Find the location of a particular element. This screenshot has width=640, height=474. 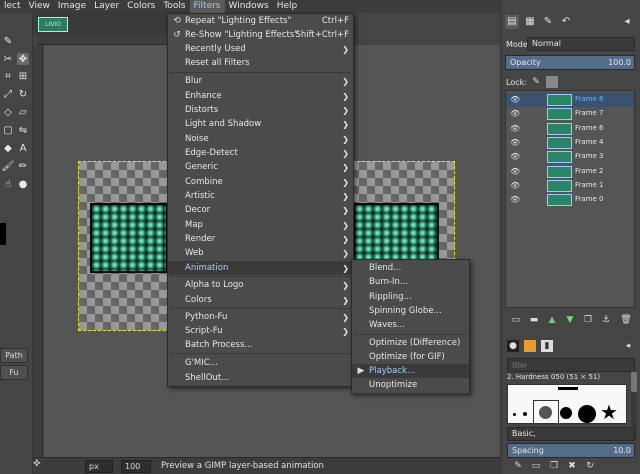

brush-dock-menu-icon: ◂ is located at coordinates (628, 346).